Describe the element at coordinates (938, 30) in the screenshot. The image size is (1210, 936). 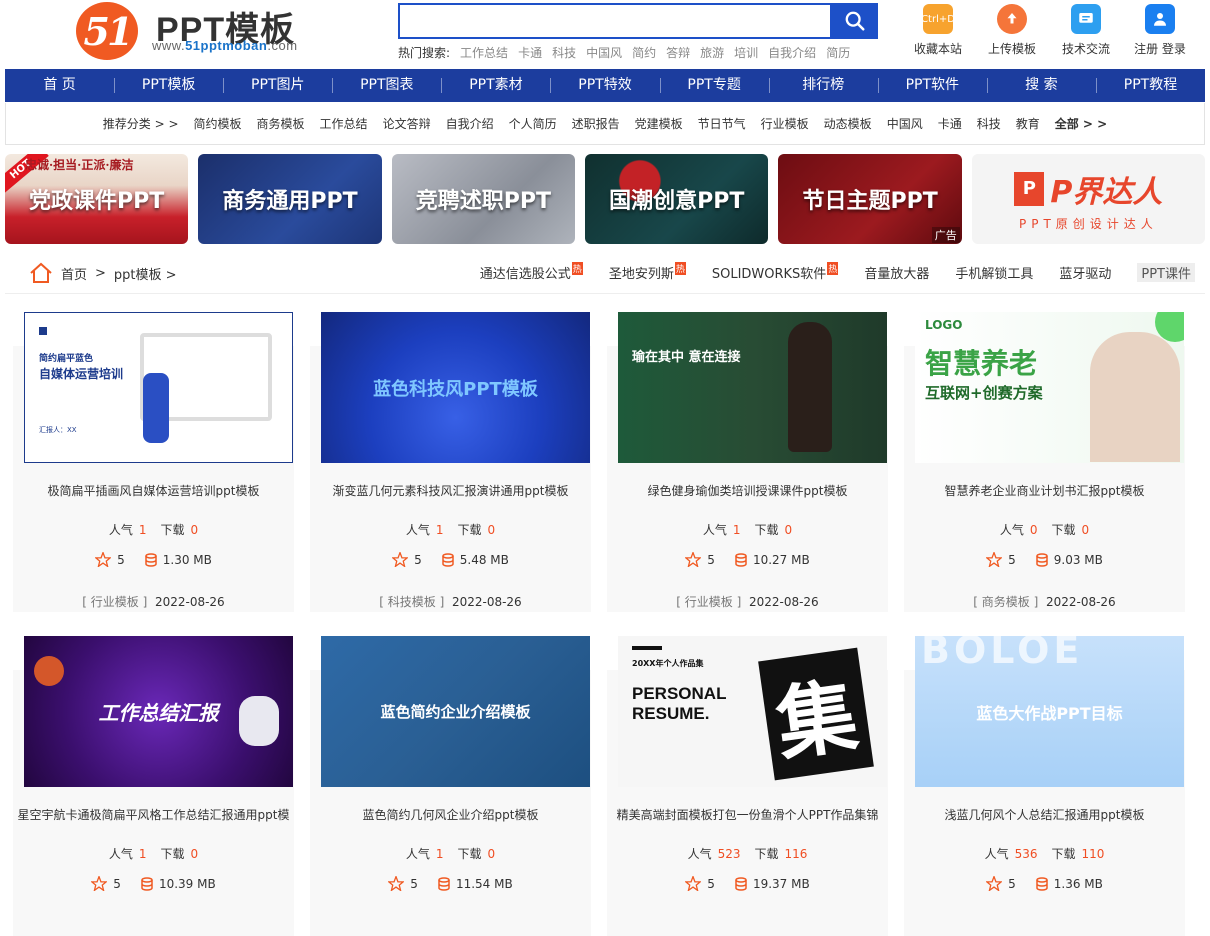
I see `bookmark-button: Ctrl+D 收藏本站` at that location.